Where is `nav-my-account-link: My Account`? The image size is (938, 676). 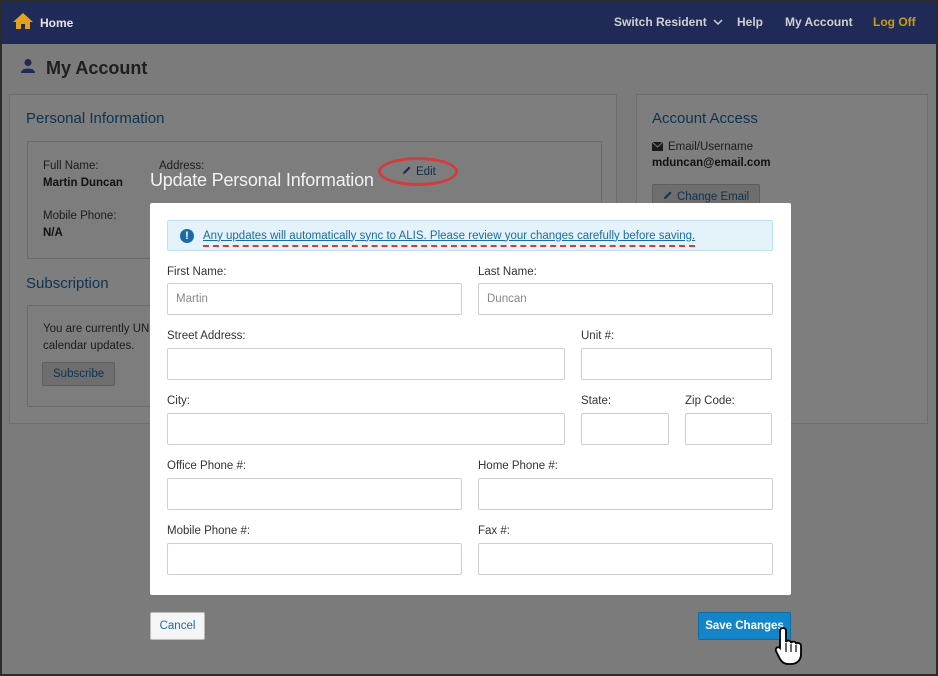 nav-my-account-link: My Account is located at coordinates (819, 22).